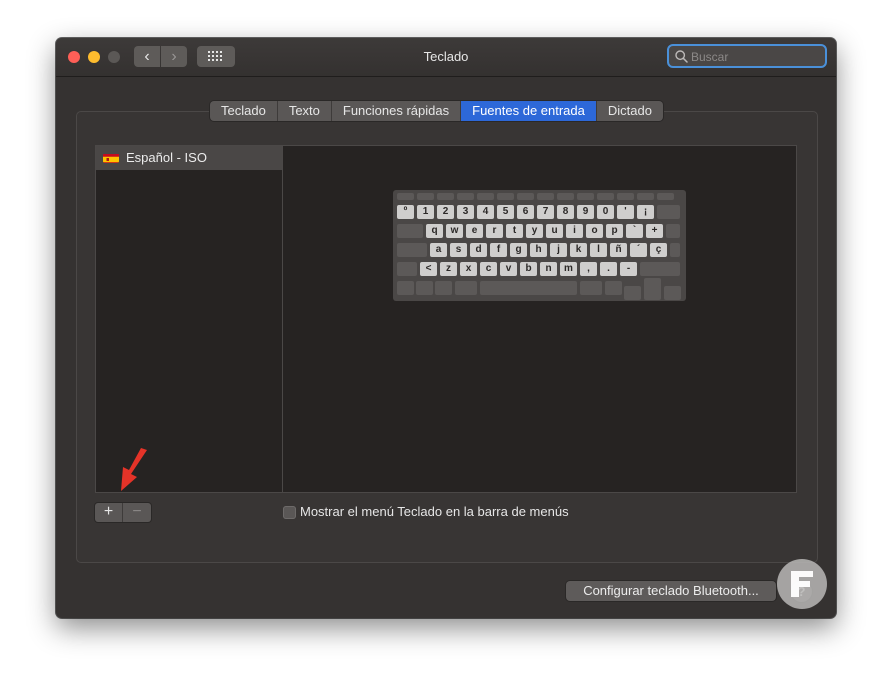  What do you see at coordinates (528, 269) in the screenshot?
I see `keyboard-key: b` at bounding box center [528, 269].